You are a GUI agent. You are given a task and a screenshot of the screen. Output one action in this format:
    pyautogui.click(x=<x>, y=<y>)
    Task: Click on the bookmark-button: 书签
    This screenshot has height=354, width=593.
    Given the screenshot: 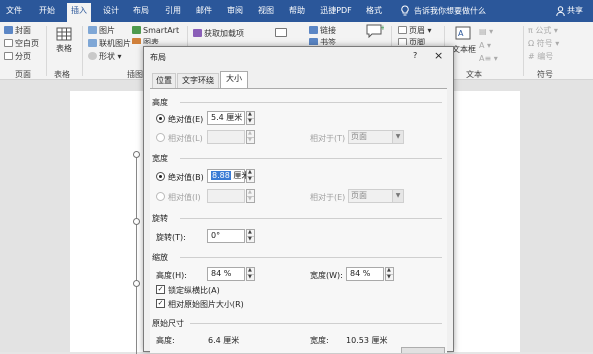 What is the action you would take?
    pyautogui.click(x=322, y=41)
    